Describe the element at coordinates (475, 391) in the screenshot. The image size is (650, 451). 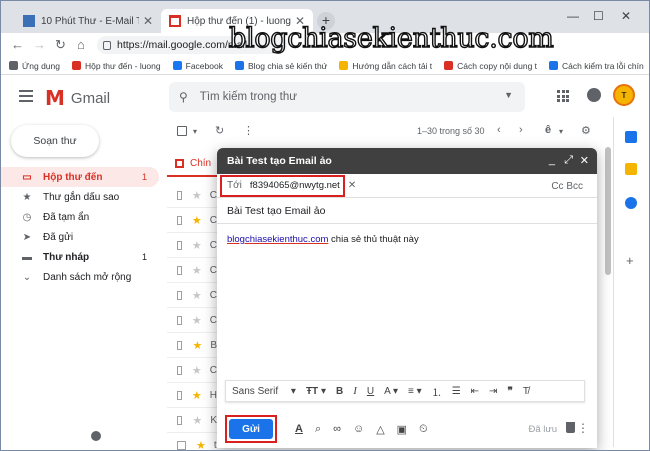
I see `indent-less-icon: ⇤` at that location.